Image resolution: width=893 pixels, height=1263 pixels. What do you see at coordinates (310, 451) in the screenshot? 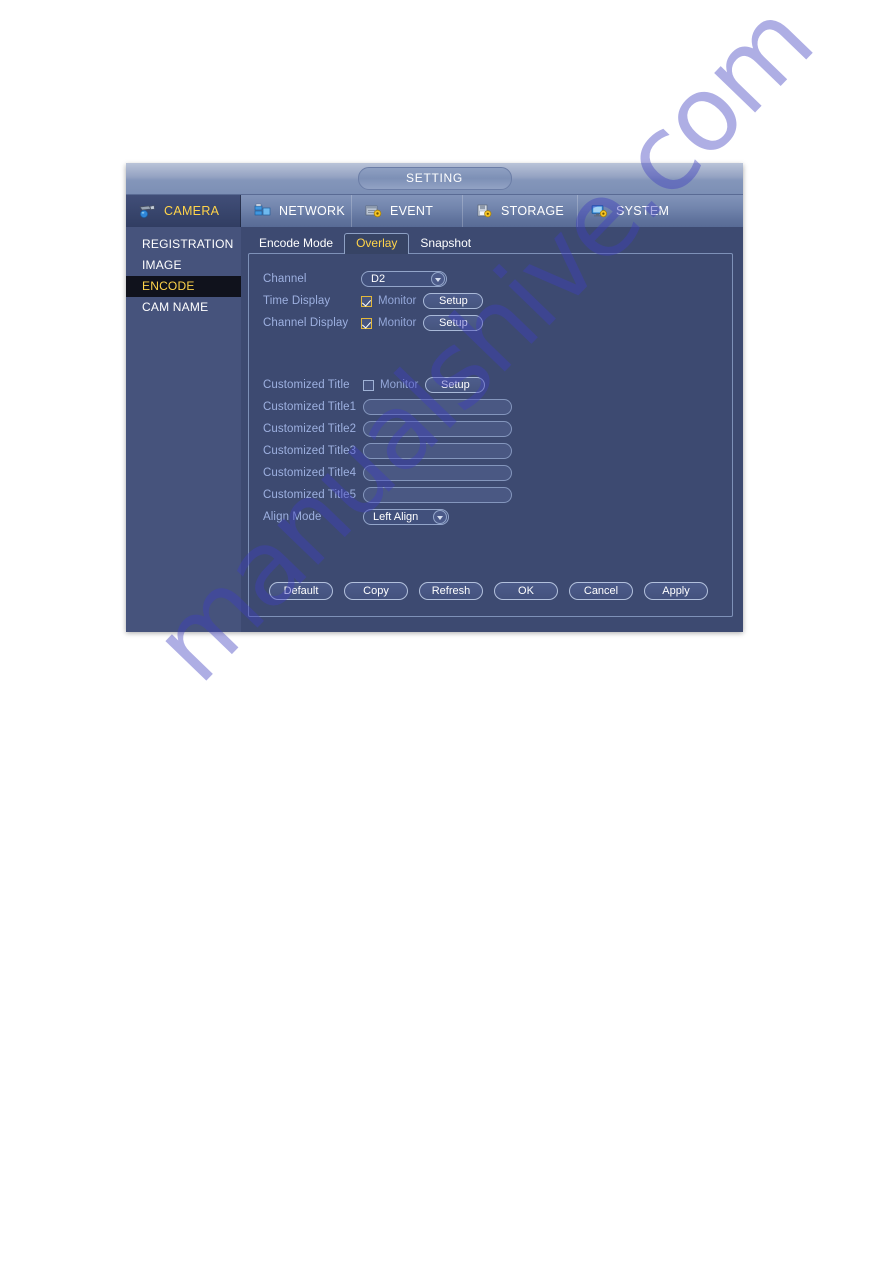
I see `label-customized-title3: Customized Title3` at bounding box center [310, 451].